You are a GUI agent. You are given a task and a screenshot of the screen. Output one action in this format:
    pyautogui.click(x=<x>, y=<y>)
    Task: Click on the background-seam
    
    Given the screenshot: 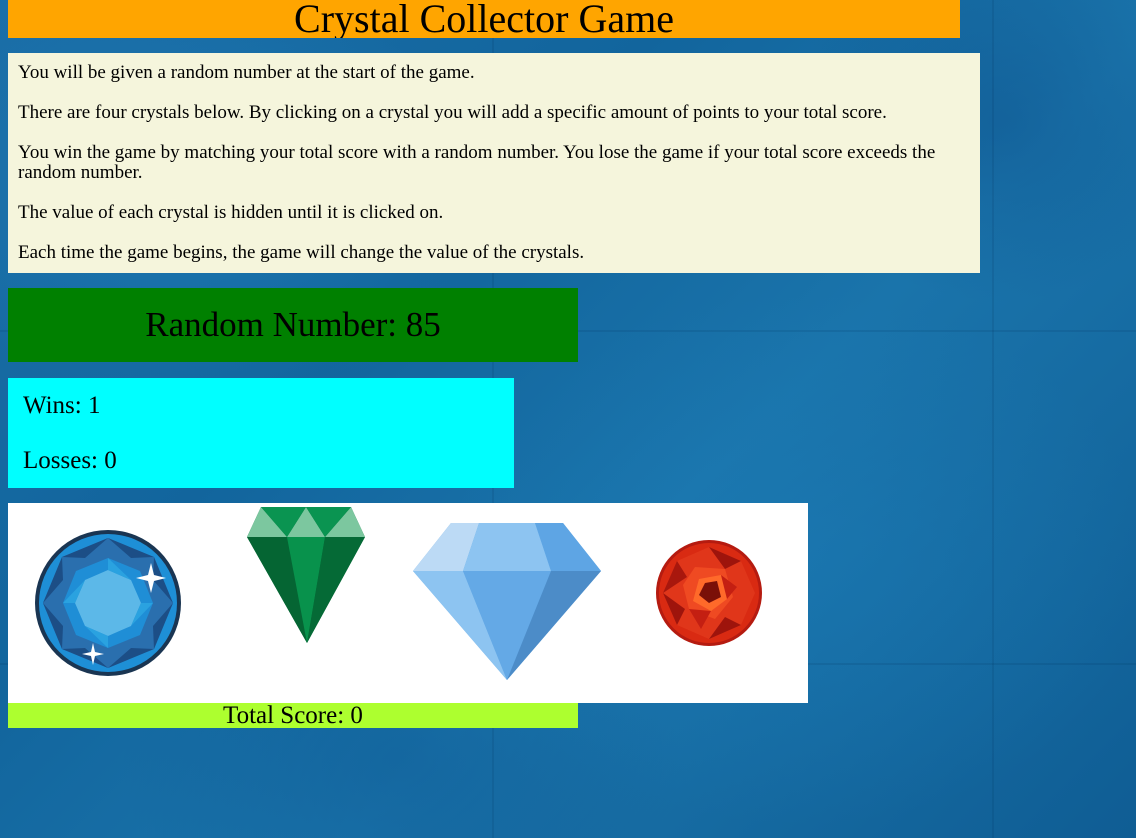 What is the action you would take?
    pyautogui.click(x=993, y=419)
    